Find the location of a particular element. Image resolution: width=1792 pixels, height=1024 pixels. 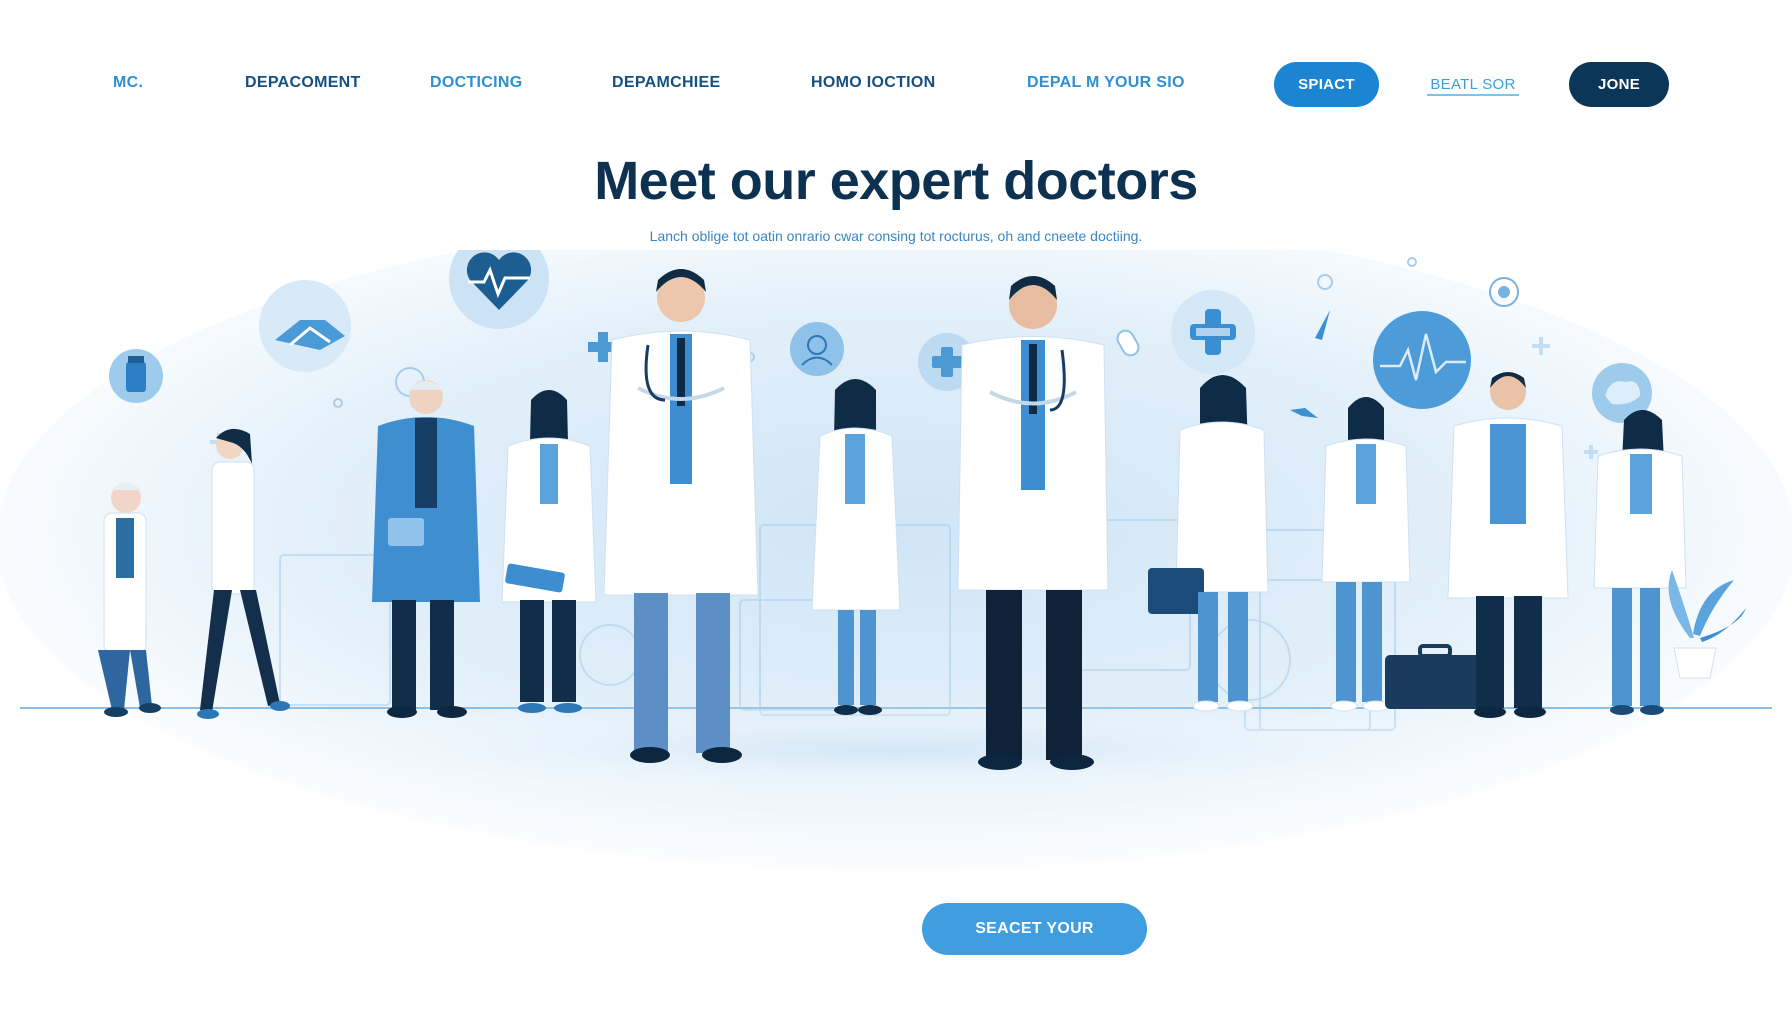

join-button: JONE is located at coordinates (1619, 84).